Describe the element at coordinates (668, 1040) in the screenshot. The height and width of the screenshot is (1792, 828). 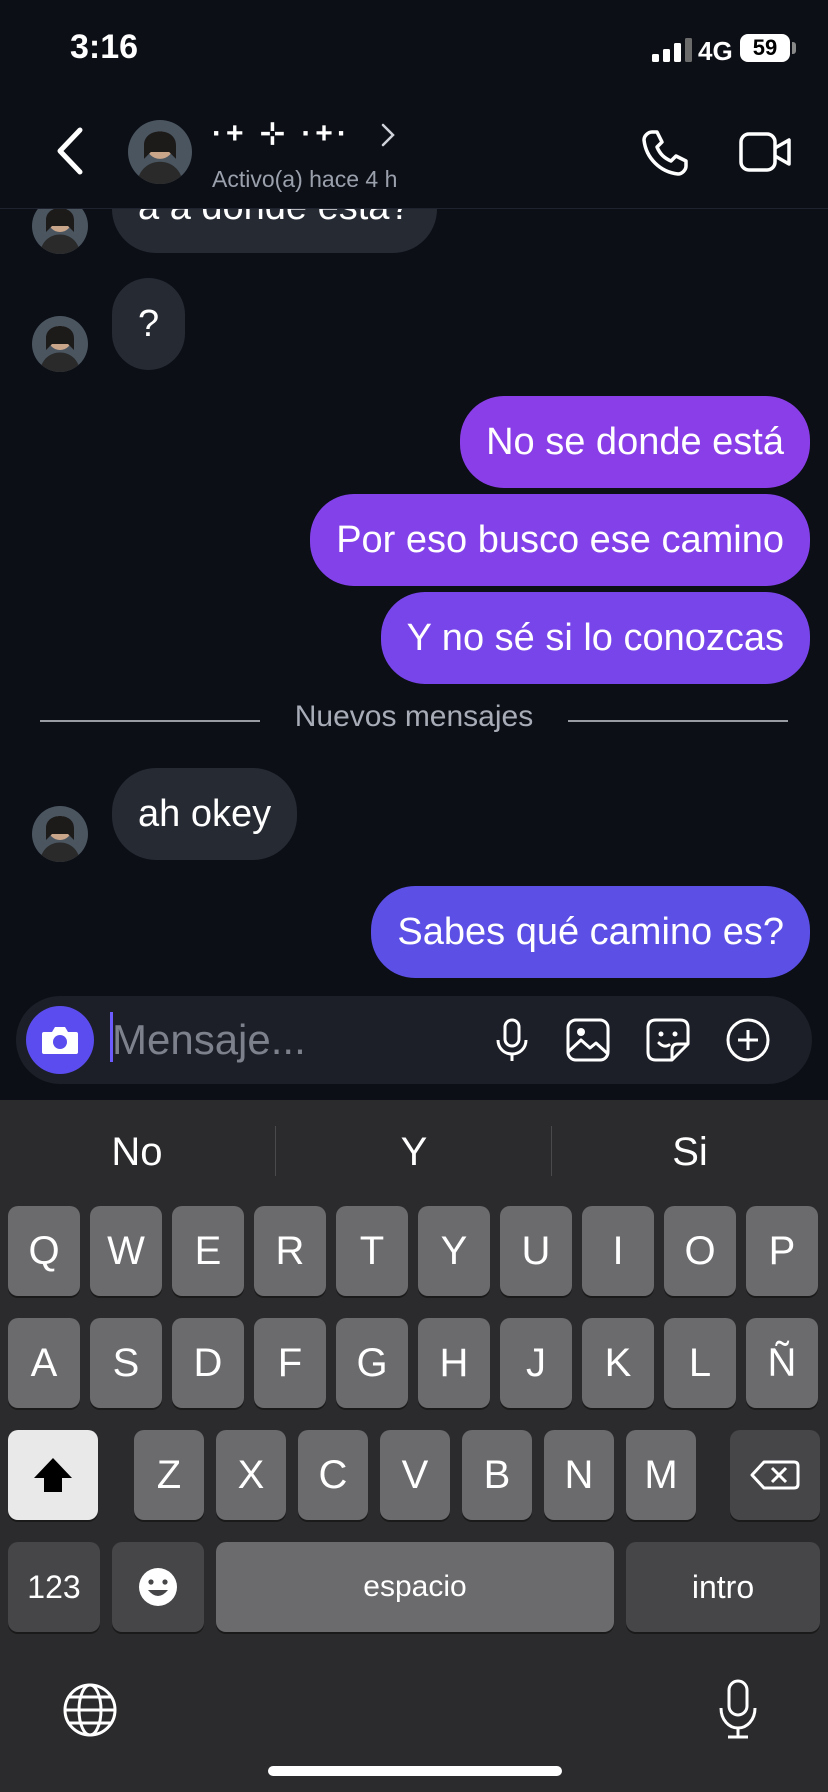
I see `sticker-icon` at that location.